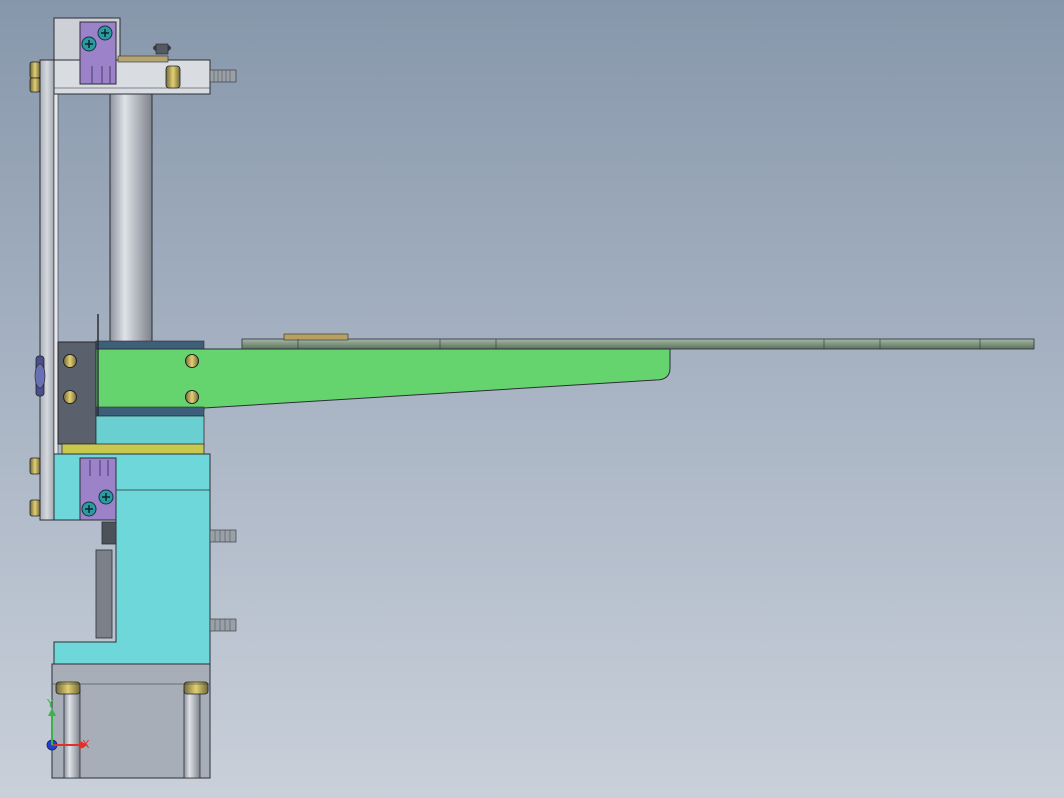 Image resolution: width=1064 pixels, height=798 pixels. What do you see at coordinates (223, 76) in the screenshot?
I see `top-threaded-stud` at bounding box center [223, 76].